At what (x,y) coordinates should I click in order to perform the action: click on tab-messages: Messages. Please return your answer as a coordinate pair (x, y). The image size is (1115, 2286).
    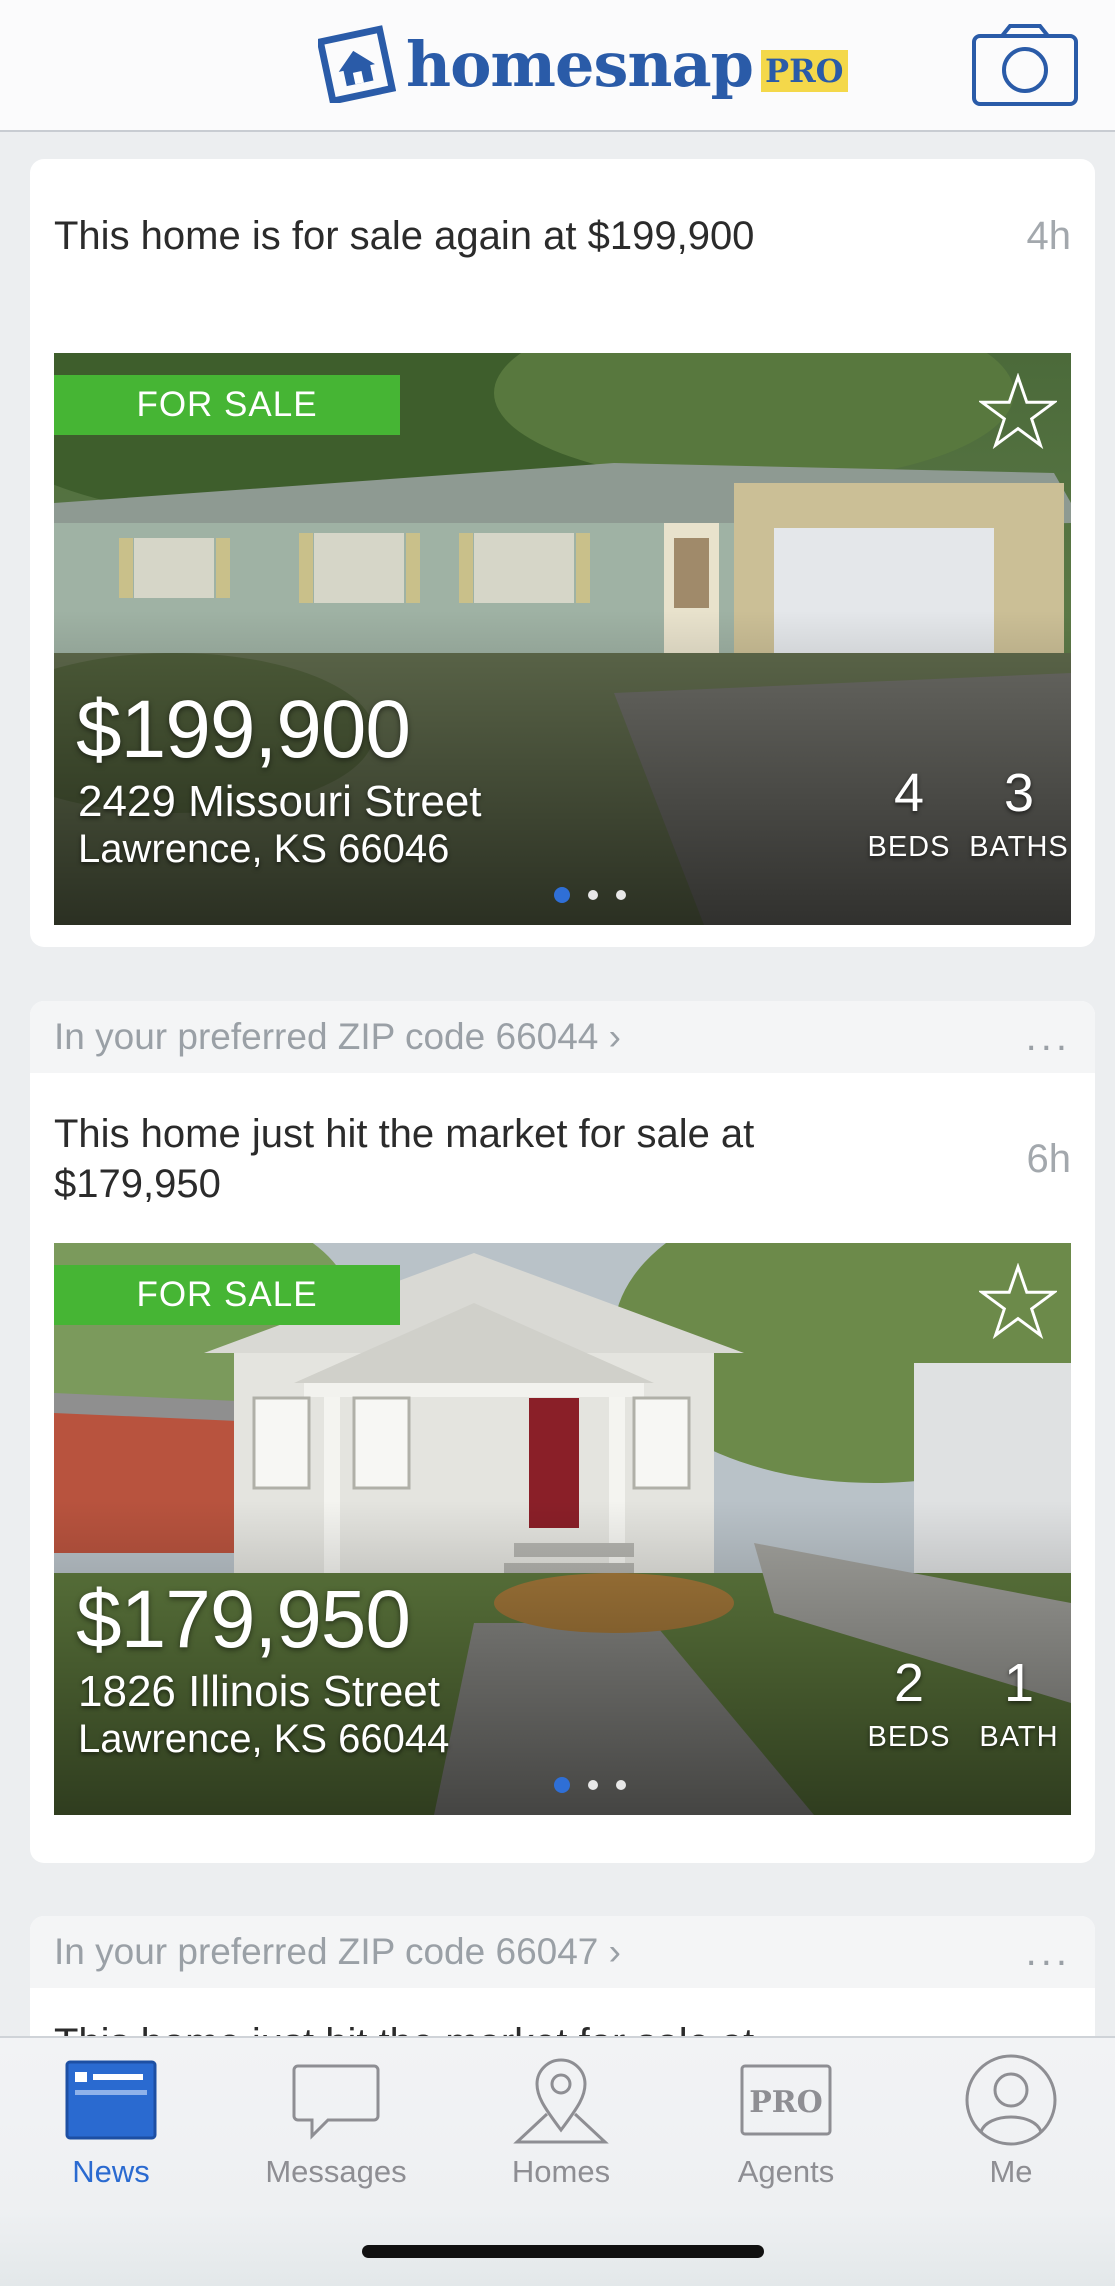
    Looking at the image, I should click on (336, 2121).